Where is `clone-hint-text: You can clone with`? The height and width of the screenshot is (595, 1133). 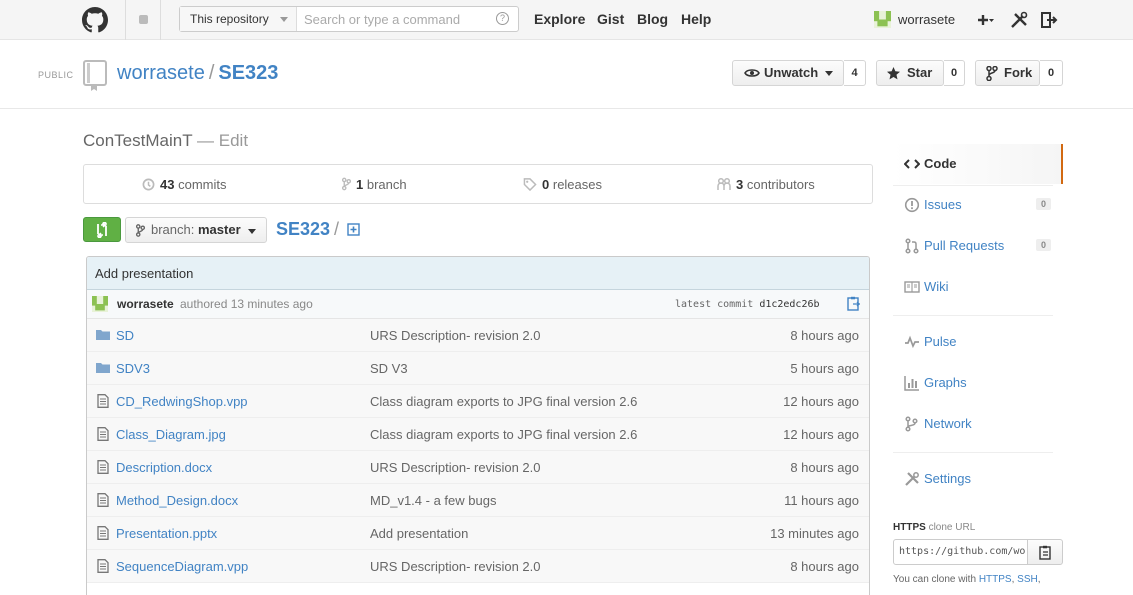 clone-hint-text: You can clone with is located at coordinates (935, 579).